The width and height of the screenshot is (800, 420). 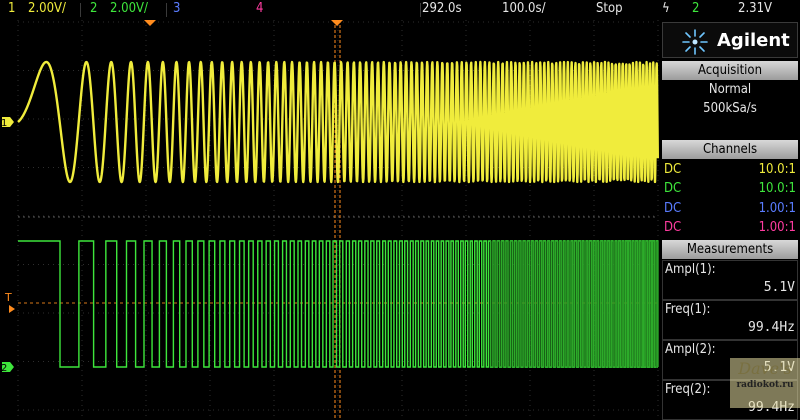 I want to click on channel-row-1: DC 10.0:1, so click(x=730, y=170).